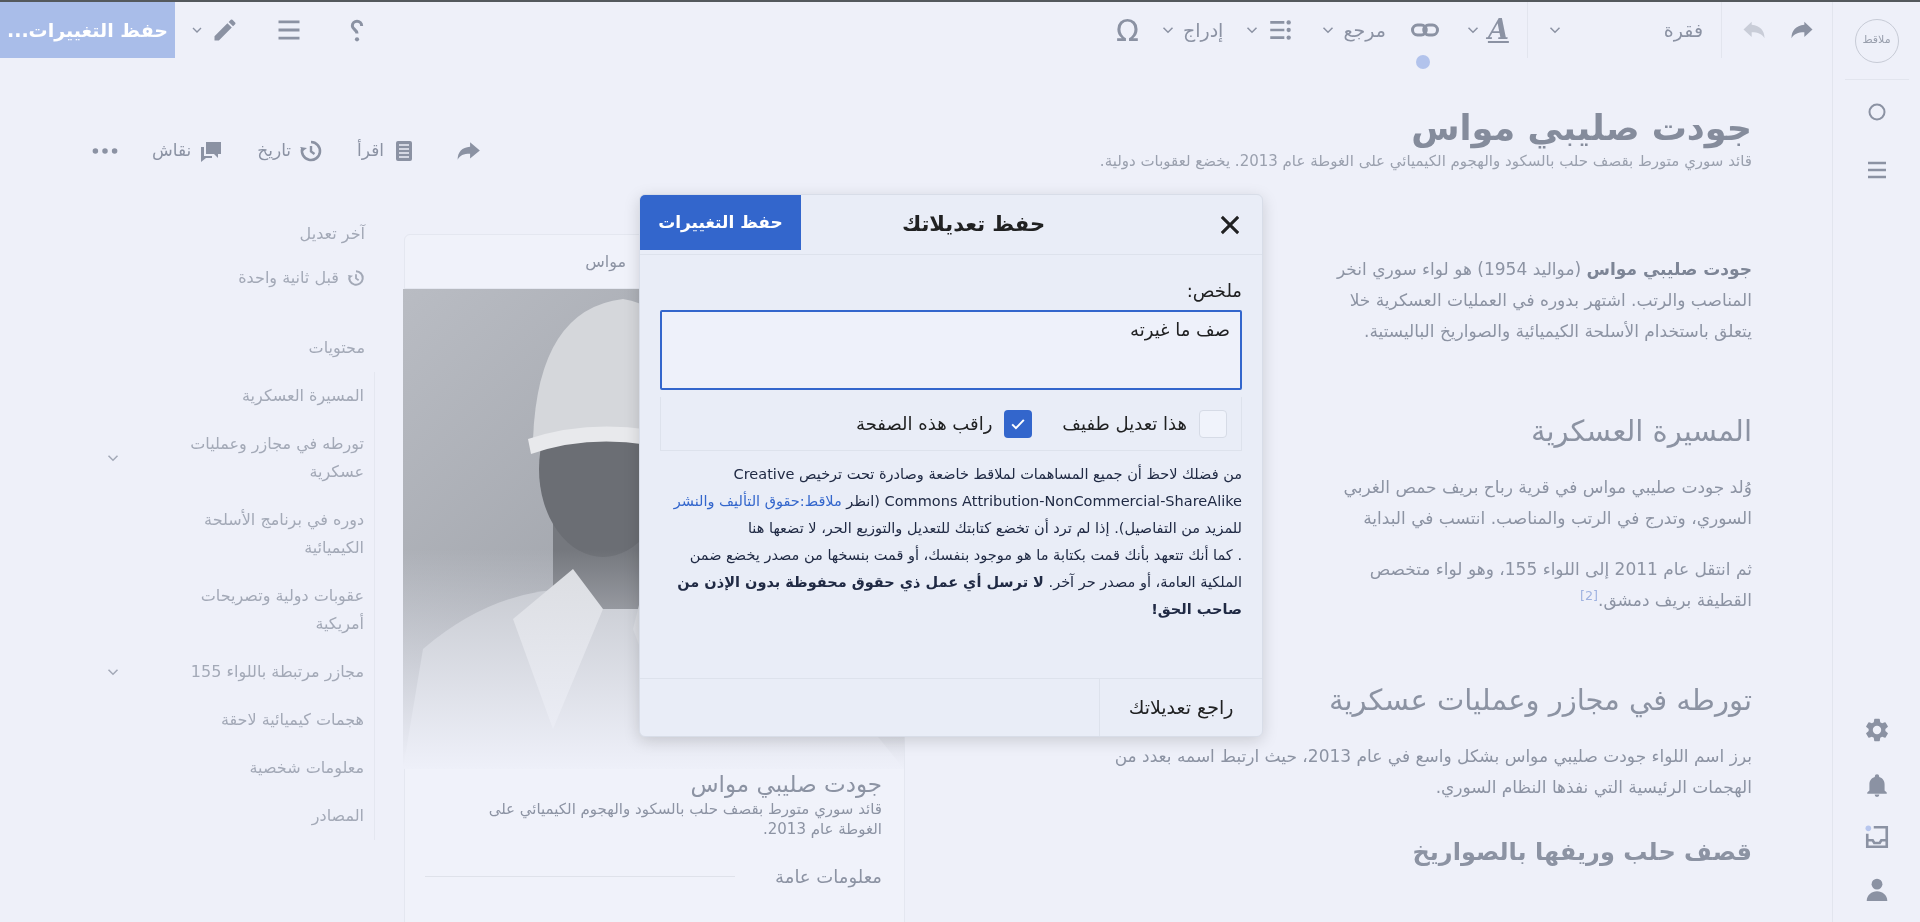  I want to click on toc-link: تورطه في مجازر وعمليات عسكرية, so click(256, 458).